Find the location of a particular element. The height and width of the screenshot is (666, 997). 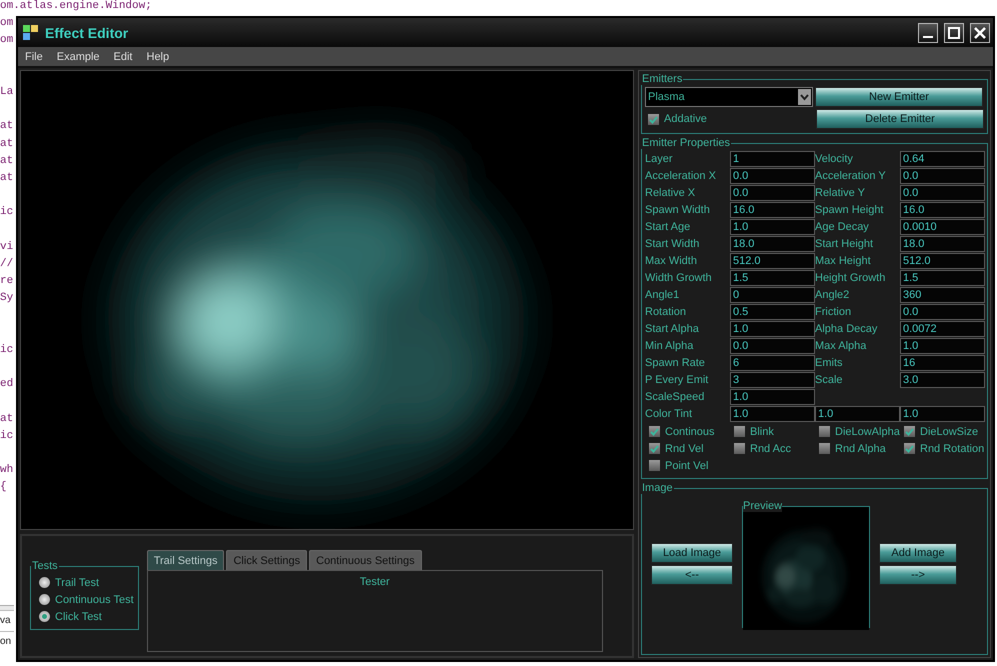

checkbox-label: Rnd Alpha is located at coordinates (860, 448).